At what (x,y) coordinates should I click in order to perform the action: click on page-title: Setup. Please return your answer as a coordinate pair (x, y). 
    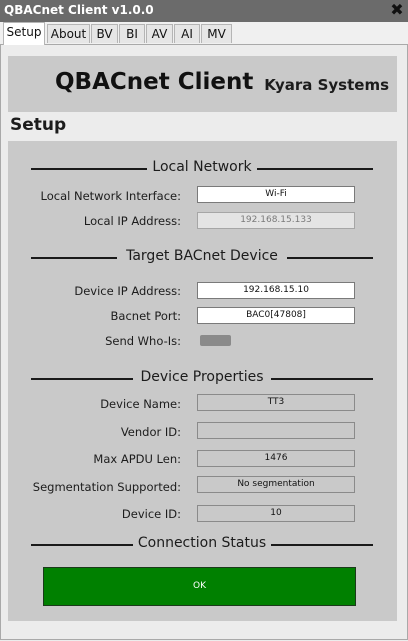
    Looking at the image, I should click on (38, 125).